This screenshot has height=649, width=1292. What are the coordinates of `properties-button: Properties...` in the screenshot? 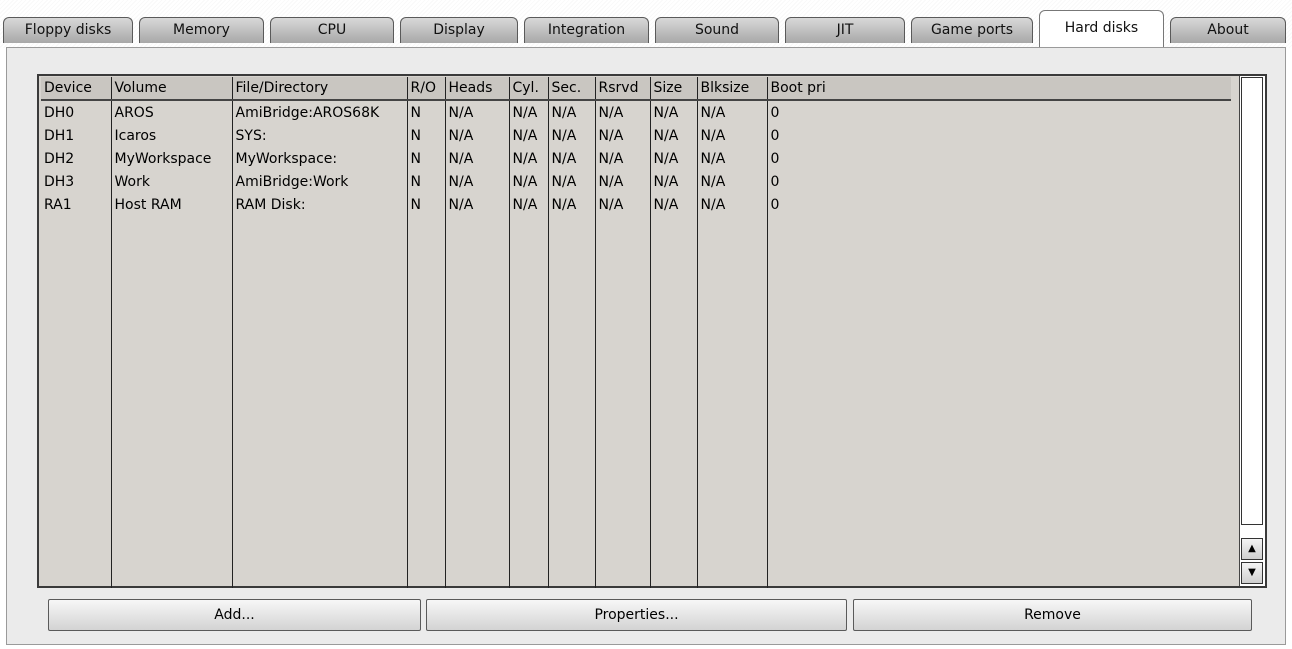 It's located at (636, 615).